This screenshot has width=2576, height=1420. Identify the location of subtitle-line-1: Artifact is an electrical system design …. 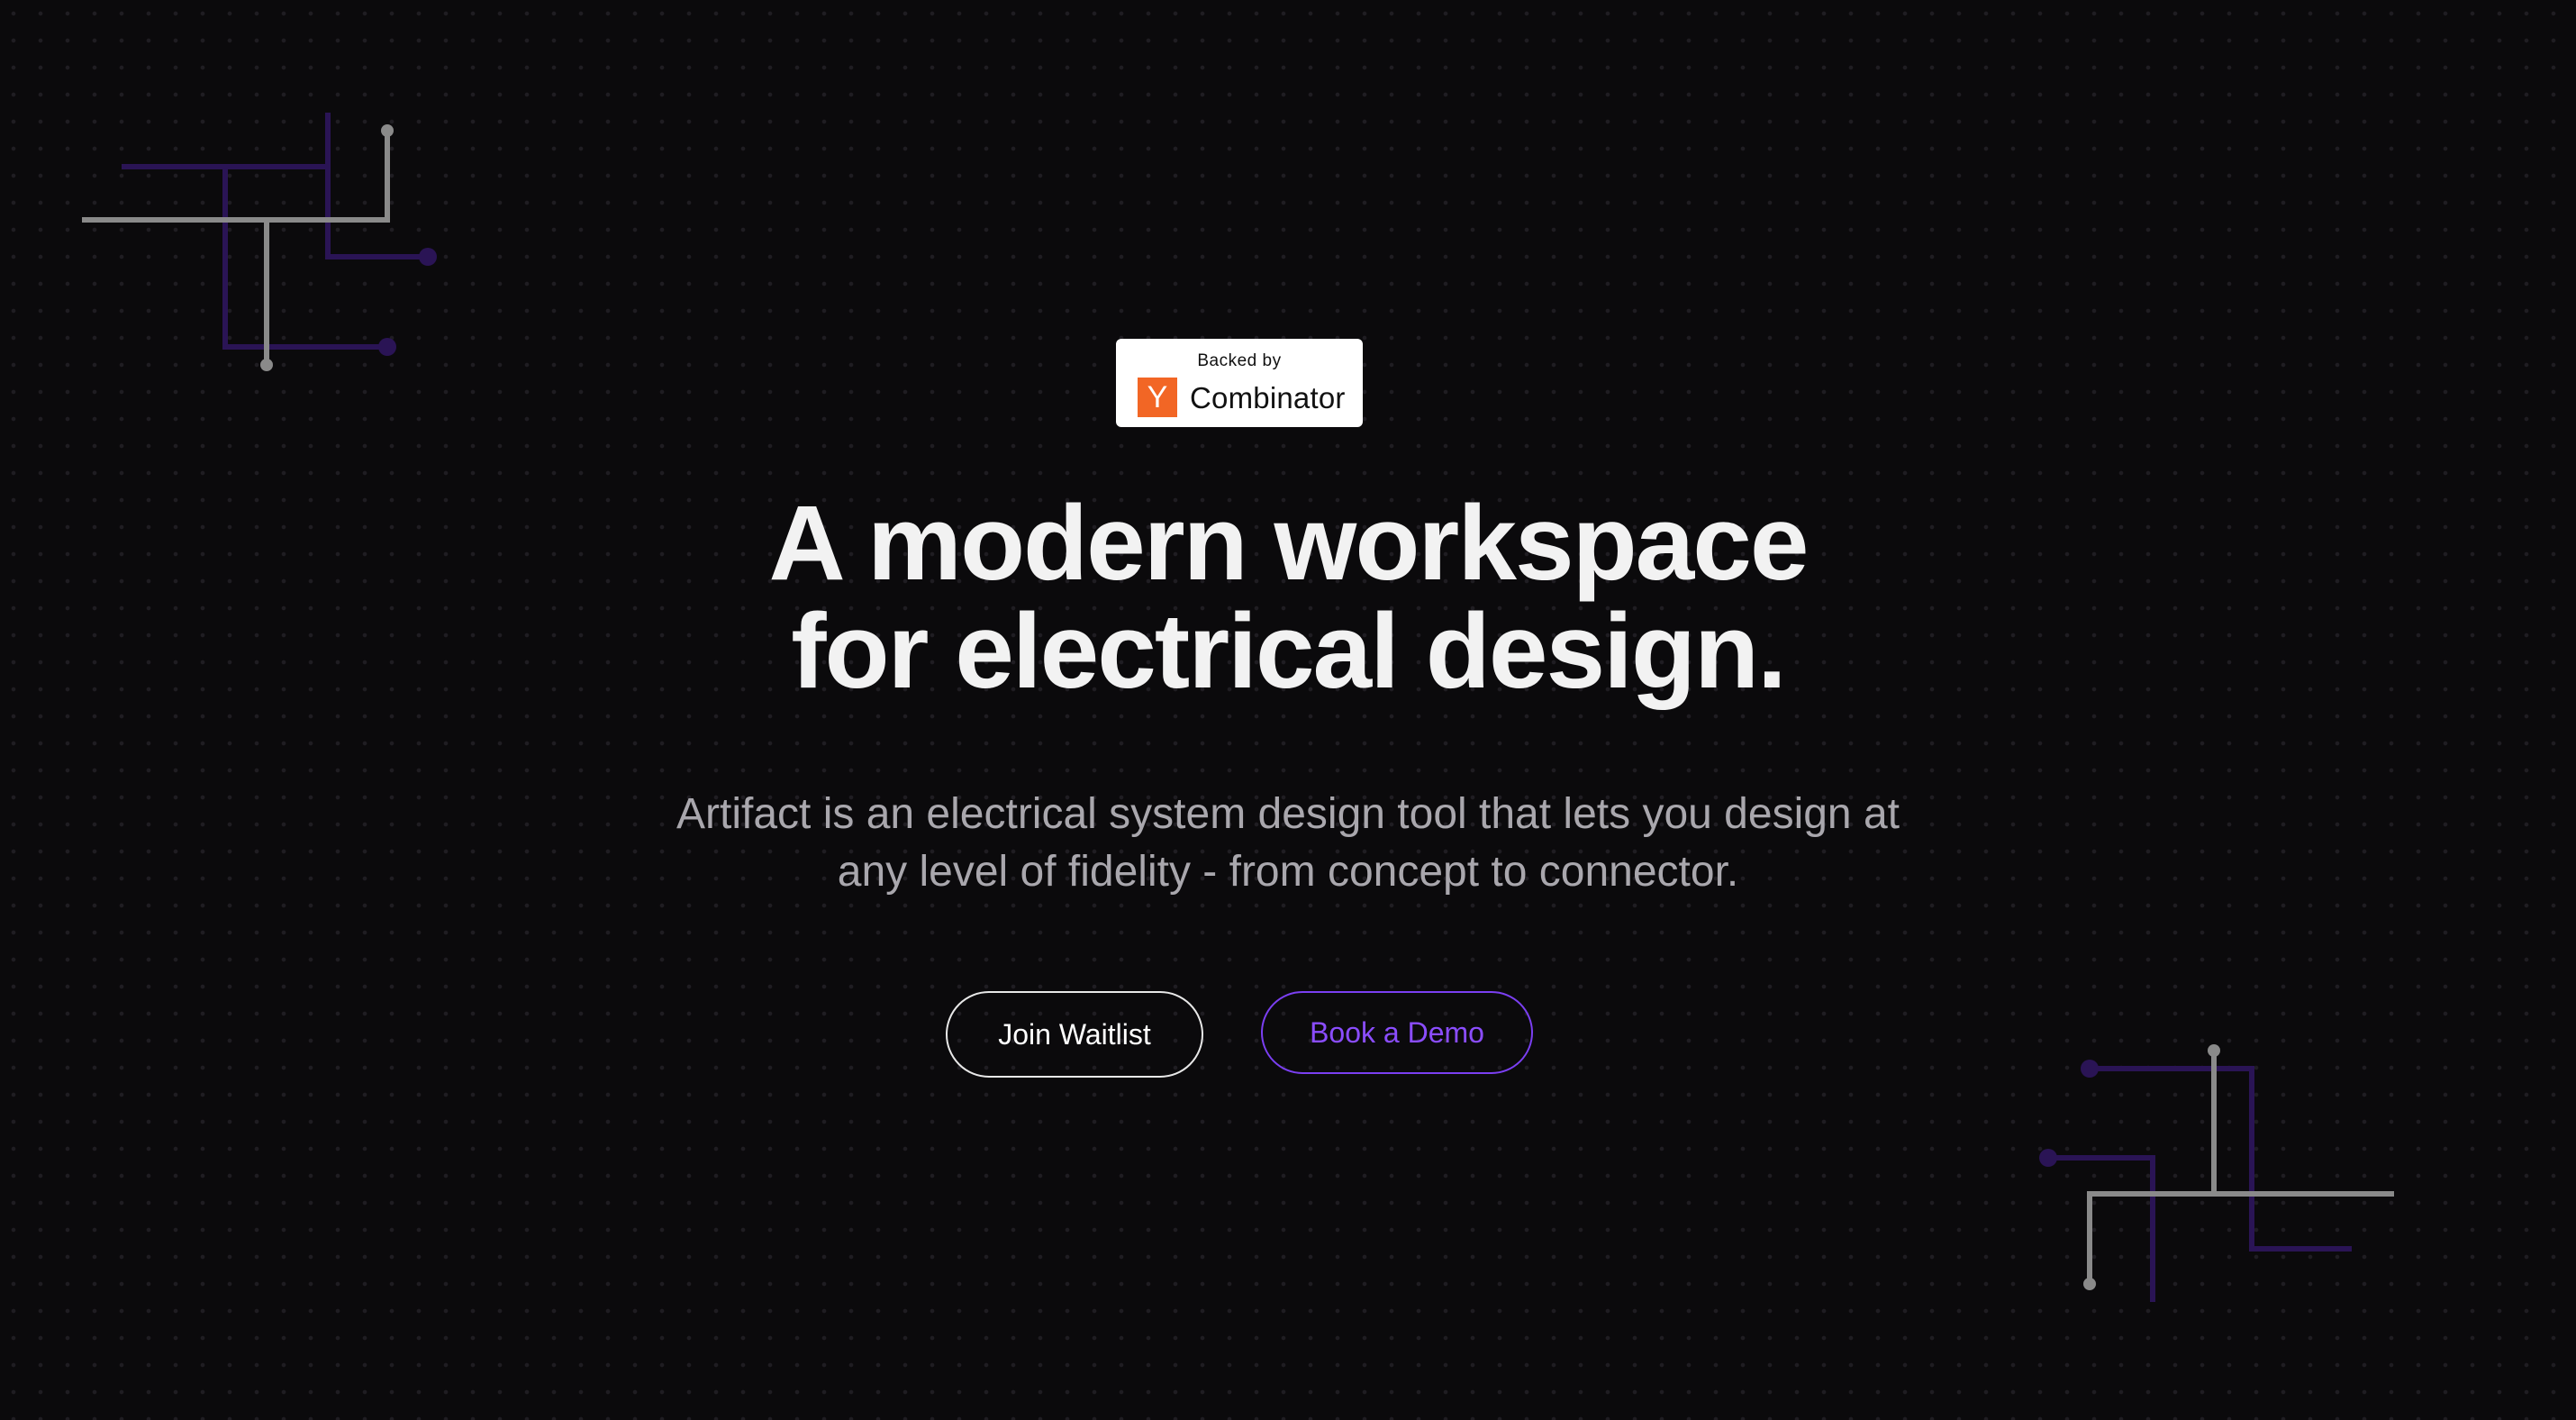
(1288, 814).